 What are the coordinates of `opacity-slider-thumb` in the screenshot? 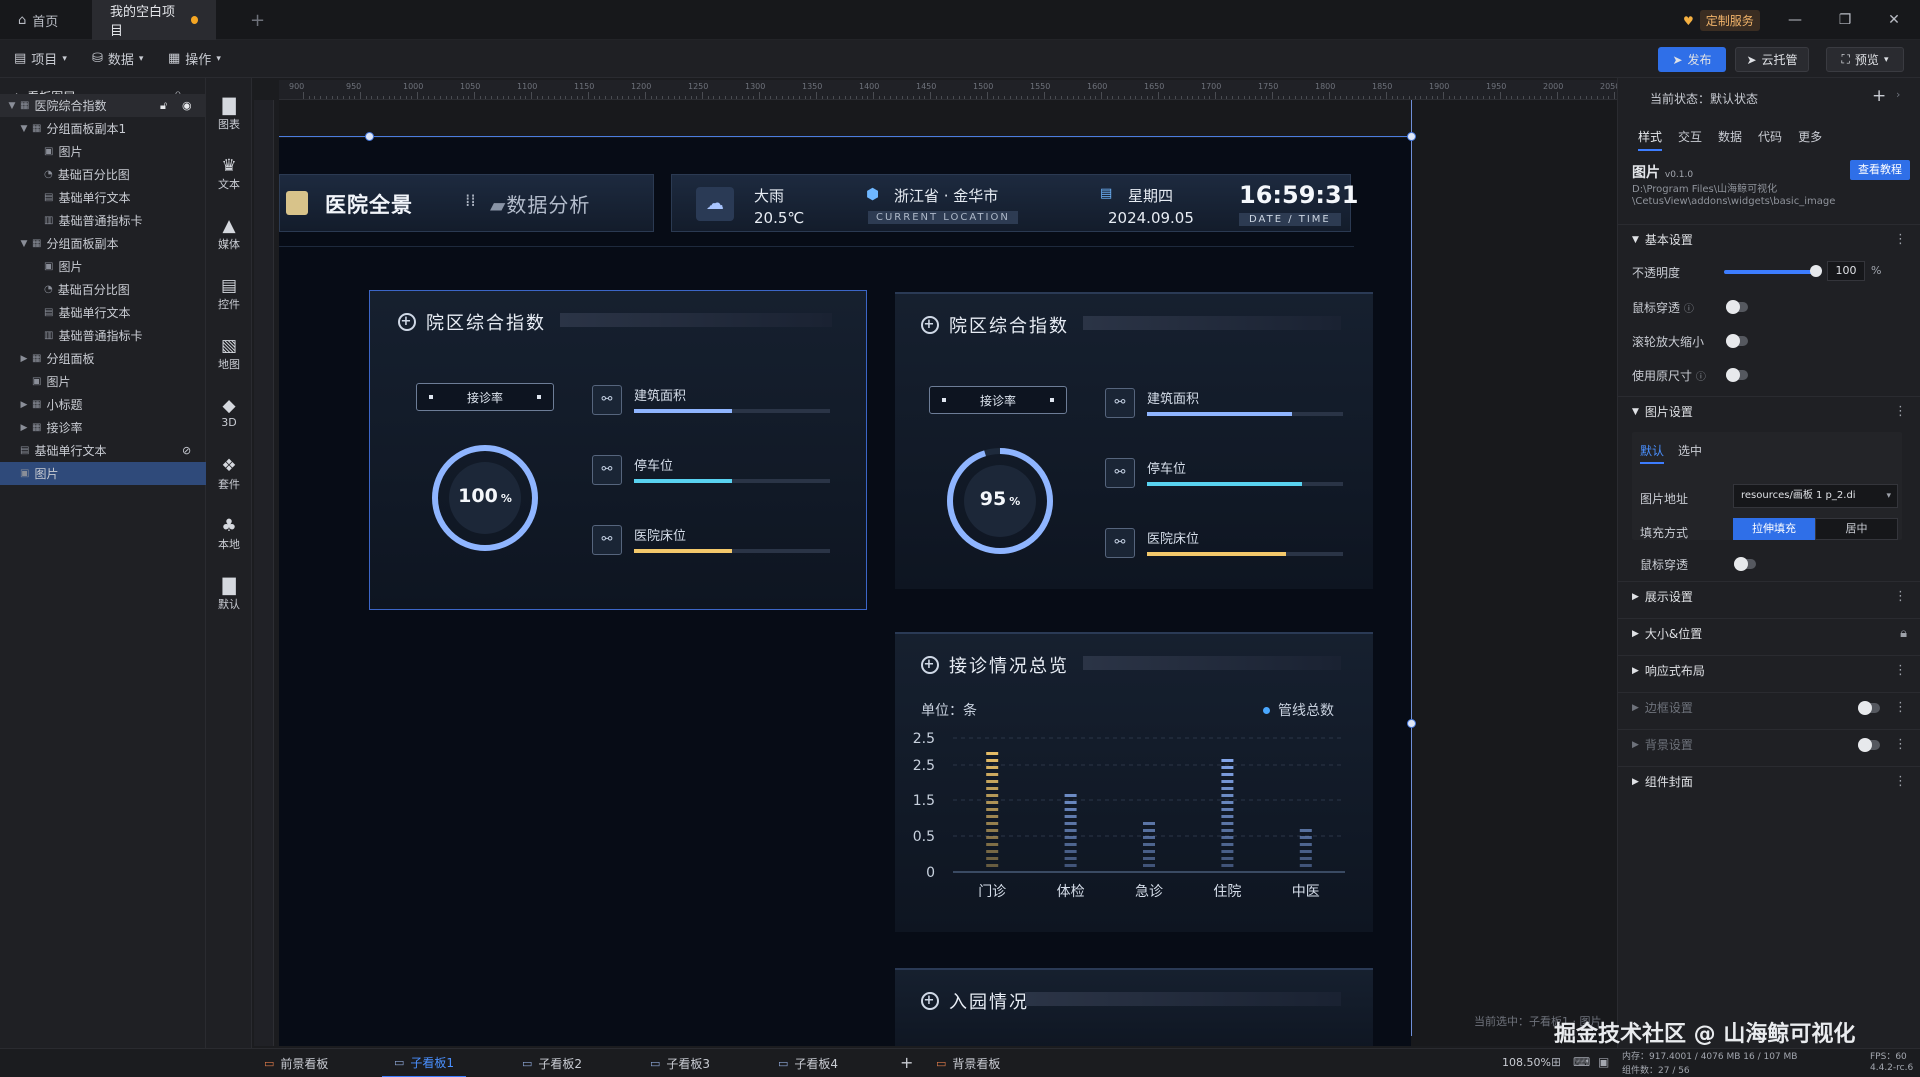 It's located at (1816, 271).